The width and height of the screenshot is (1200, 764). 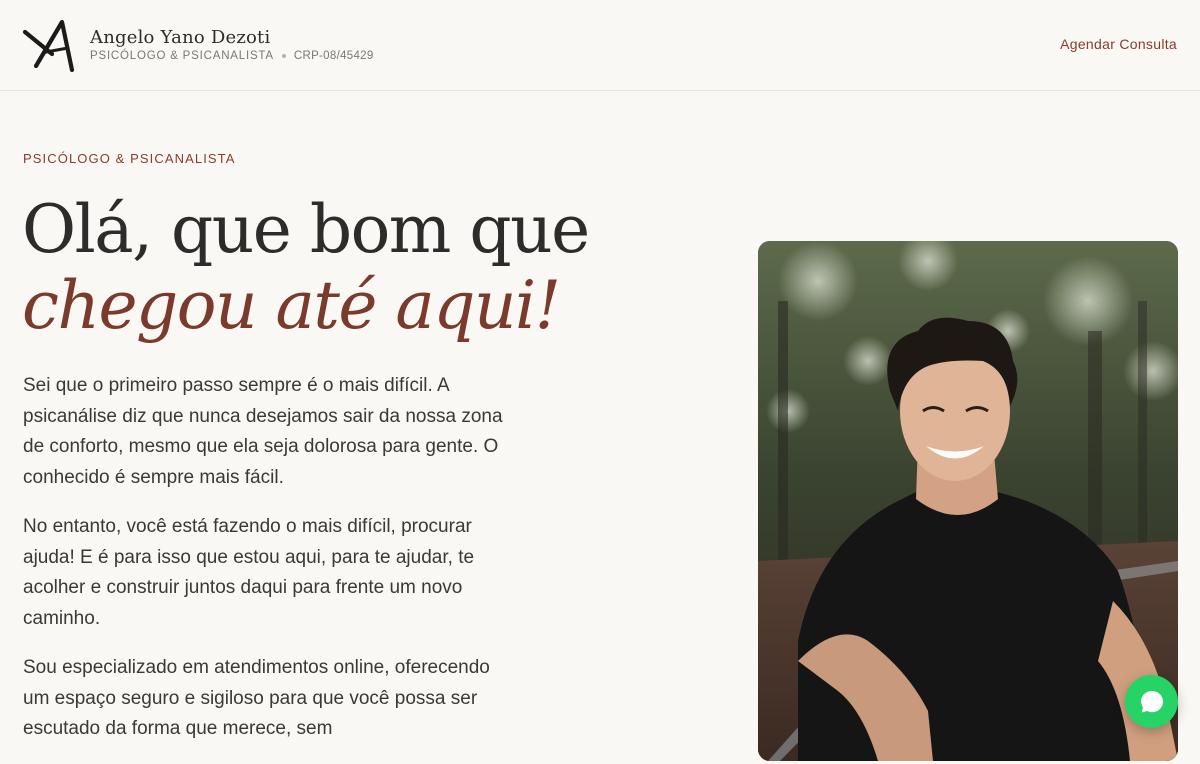 I want to click on brand-subtitle: PSICÓLOGO & PSICANALISTA CRP-08/45429, so click(x=232, y=56).